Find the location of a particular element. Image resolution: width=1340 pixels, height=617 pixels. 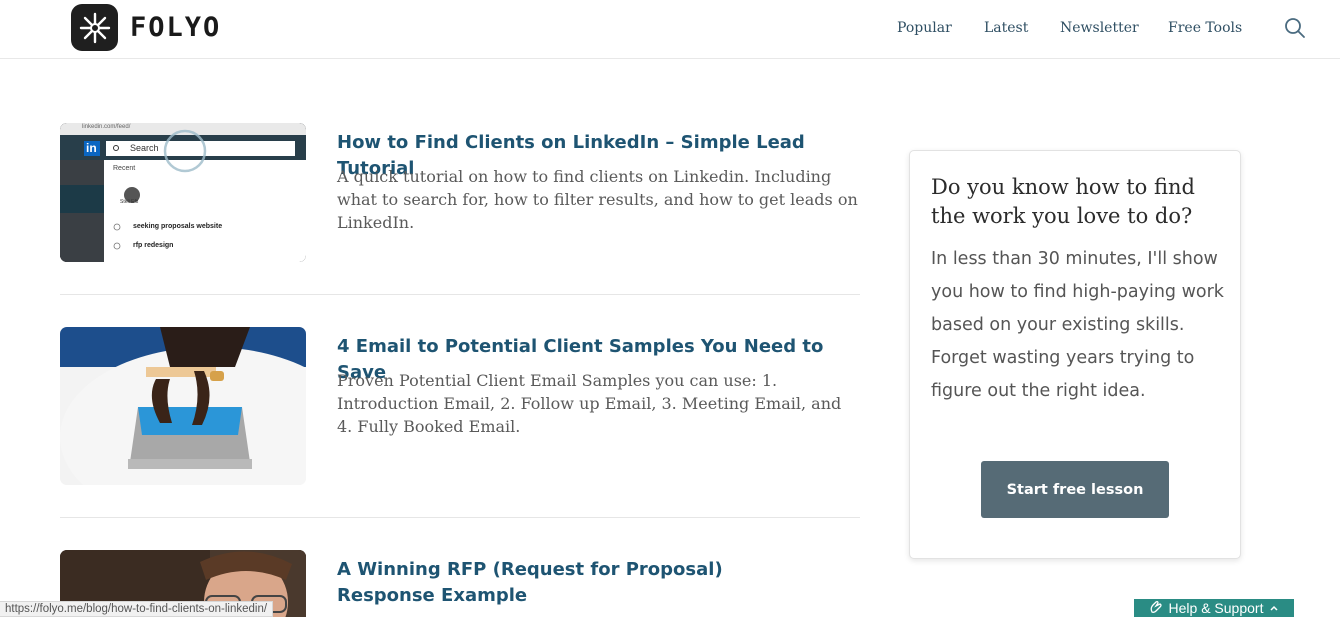

thumb-profile-name: Steli Efti is located at coordinates (129, 202).